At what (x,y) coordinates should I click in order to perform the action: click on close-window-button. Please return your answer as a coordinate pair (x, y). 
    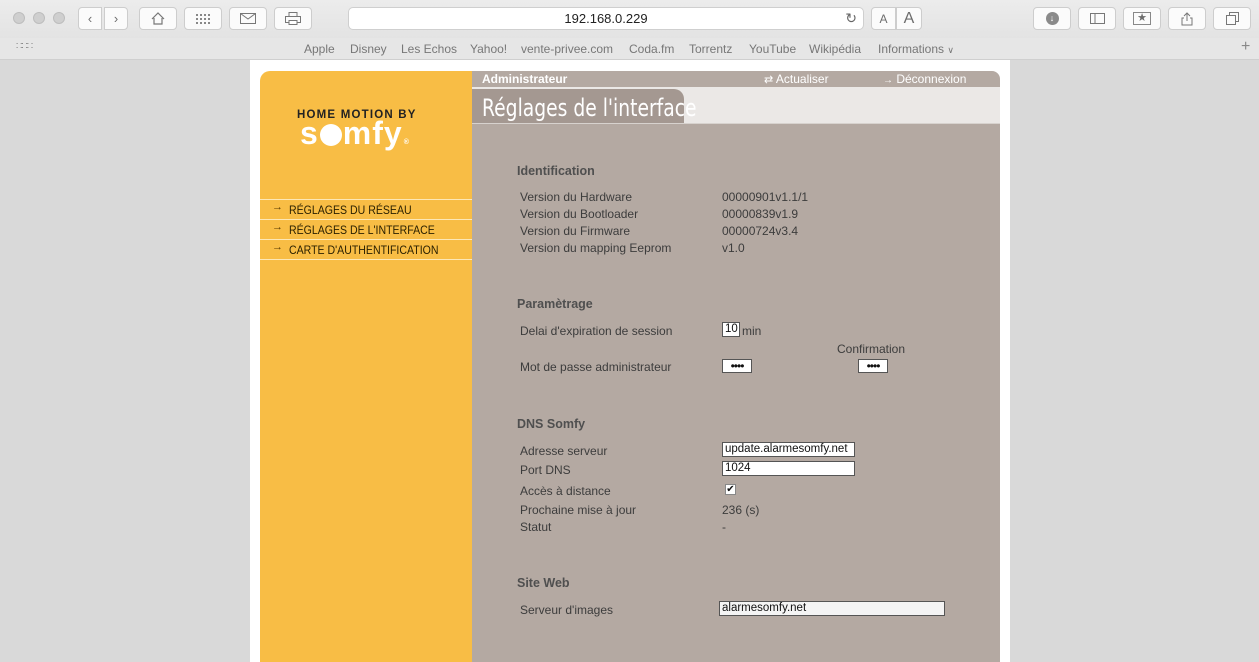
    Looking at the image, I should click on (19, 18).